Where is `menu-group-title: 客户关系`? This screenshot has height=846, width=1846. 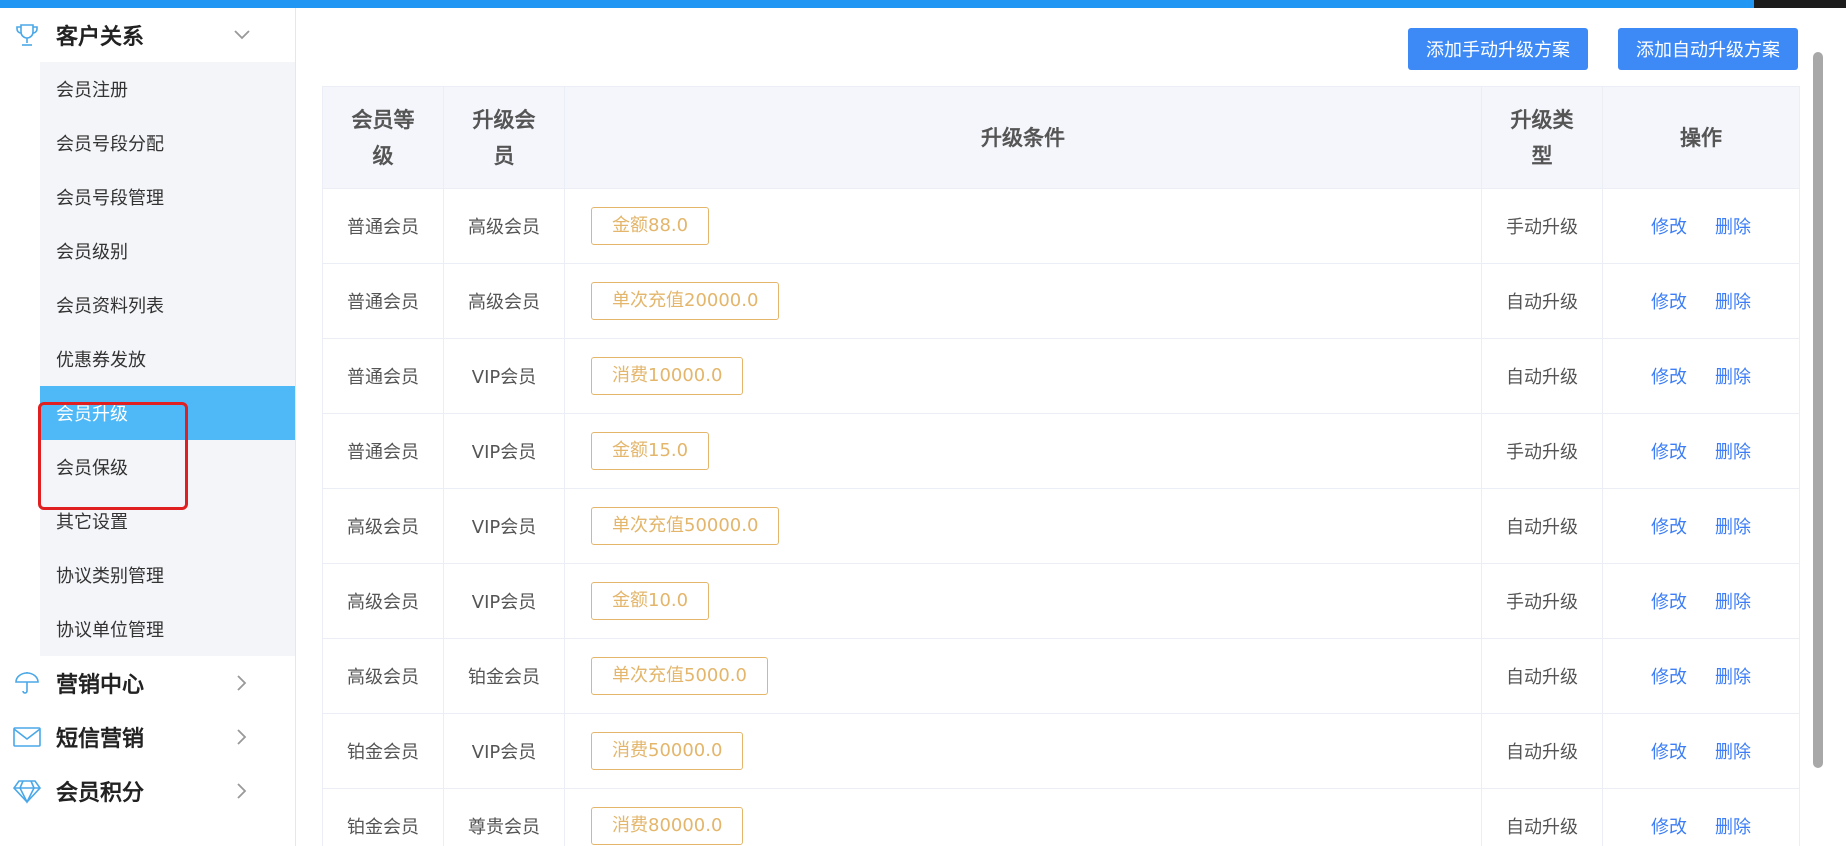
menu-group-title: 客户关系 is located at coordinates (100, 37).